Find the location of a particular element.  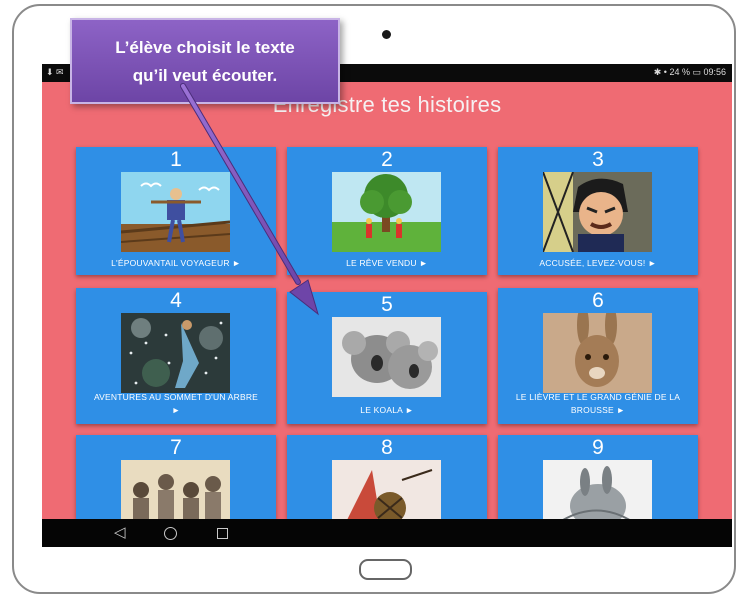

card-number: 3 is located at coordinates (598, 159).